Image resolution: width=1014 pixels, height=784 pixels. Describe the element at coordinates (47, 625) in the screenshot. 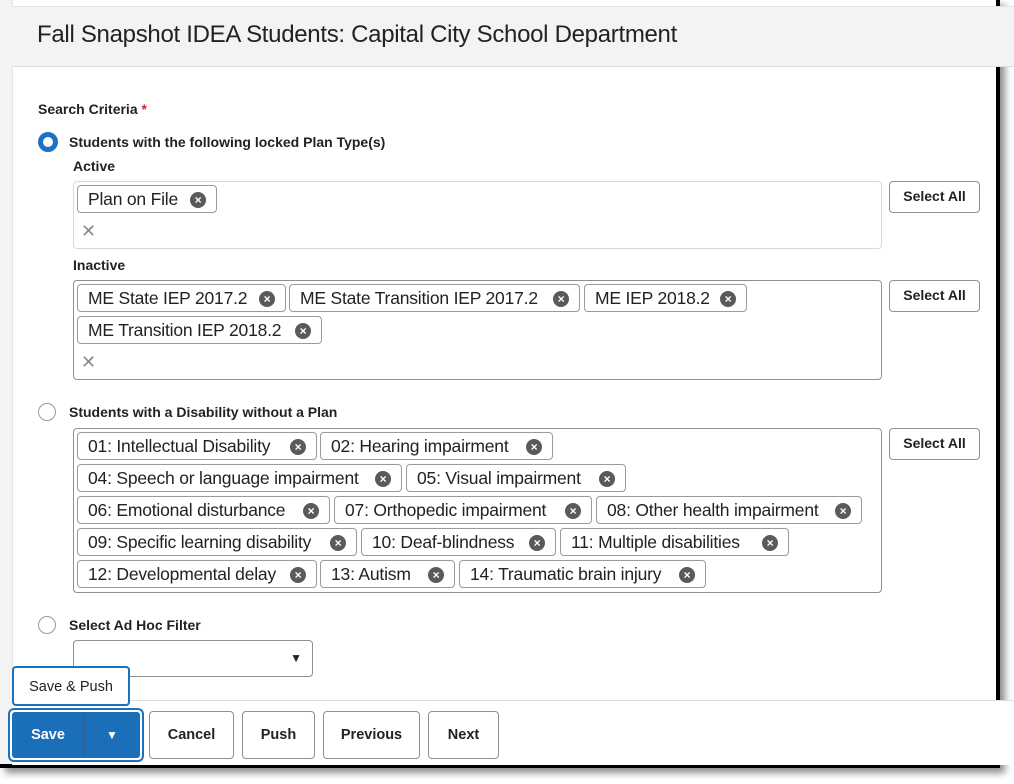

I see `radio-ad-hoc-filter` at that location.